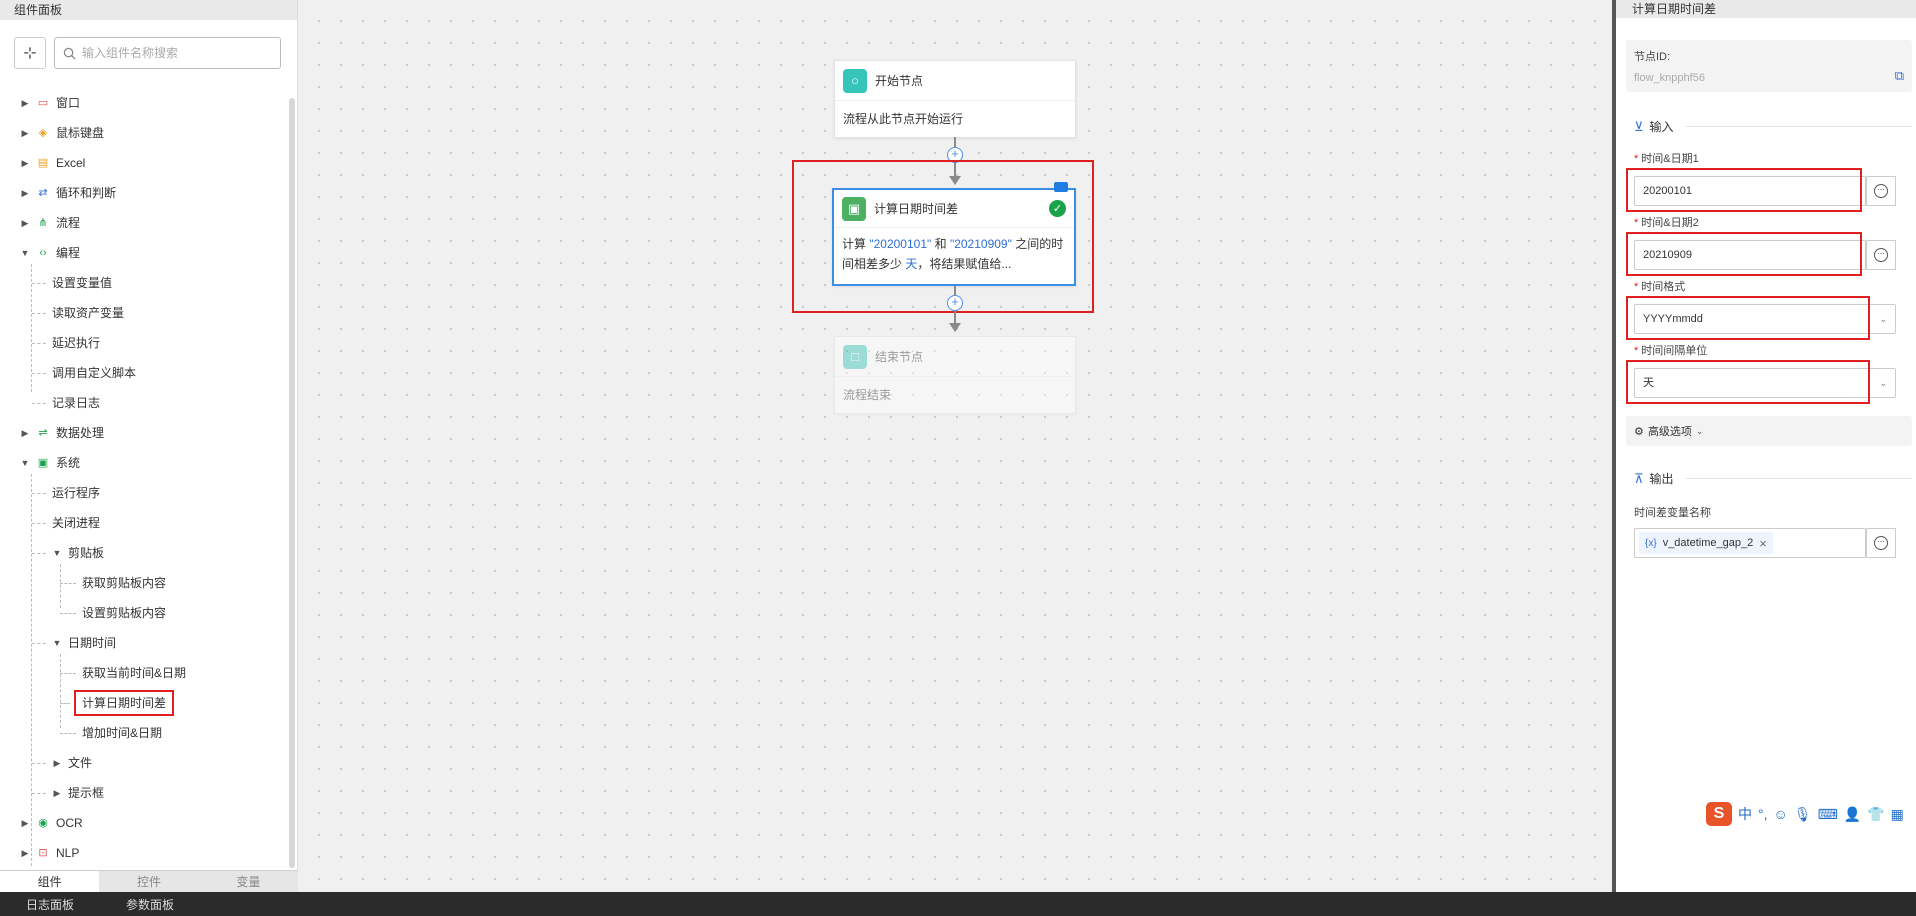 The width and height of the screenshot is (1916, 916). I want to click on tree-item-system: ▼ ▣ 系统, so click(50, 463).